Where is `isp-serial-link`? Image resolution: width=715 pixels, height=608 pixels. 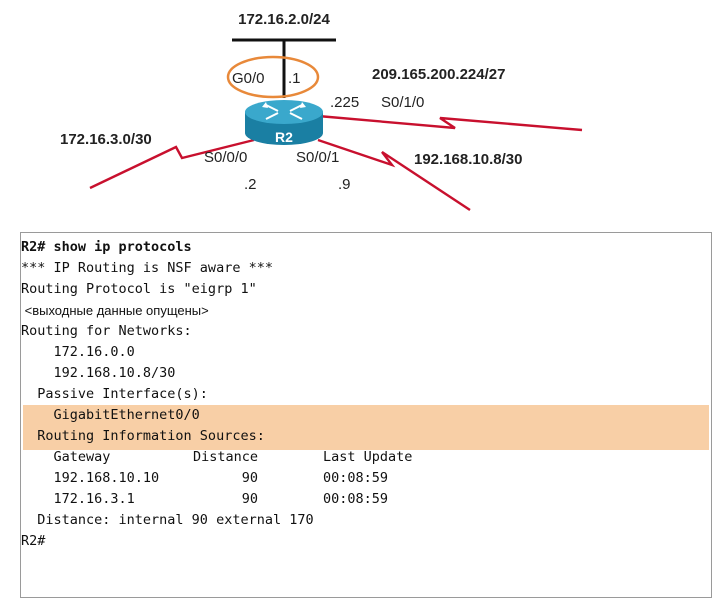 isp-serial-link is located at coordinates (450, 123).